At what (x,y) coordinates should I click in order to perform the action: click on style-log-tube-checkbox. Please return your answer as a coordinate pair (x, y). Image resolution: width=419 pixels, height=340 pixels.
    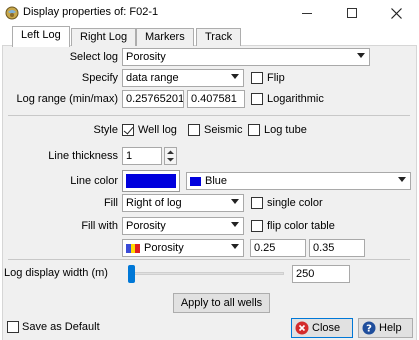
    Looking at the image, I should click on (254, 130).